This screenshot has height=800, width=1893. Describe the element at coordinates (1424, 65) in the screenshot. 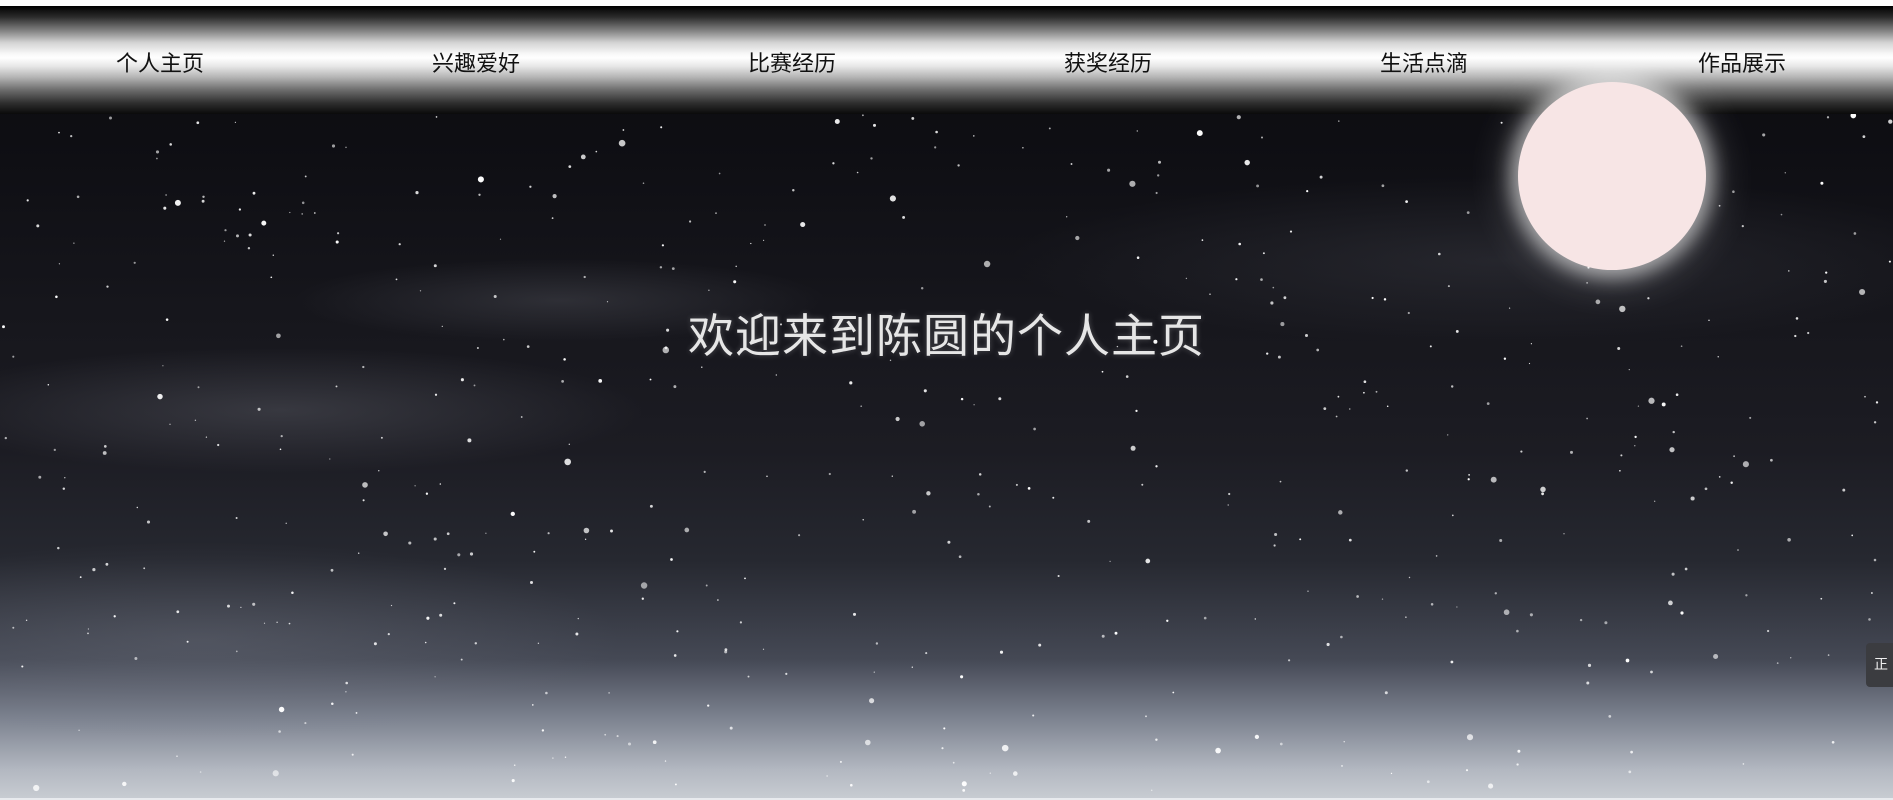

I see `nav-item-life: 生活点滴` at that location.